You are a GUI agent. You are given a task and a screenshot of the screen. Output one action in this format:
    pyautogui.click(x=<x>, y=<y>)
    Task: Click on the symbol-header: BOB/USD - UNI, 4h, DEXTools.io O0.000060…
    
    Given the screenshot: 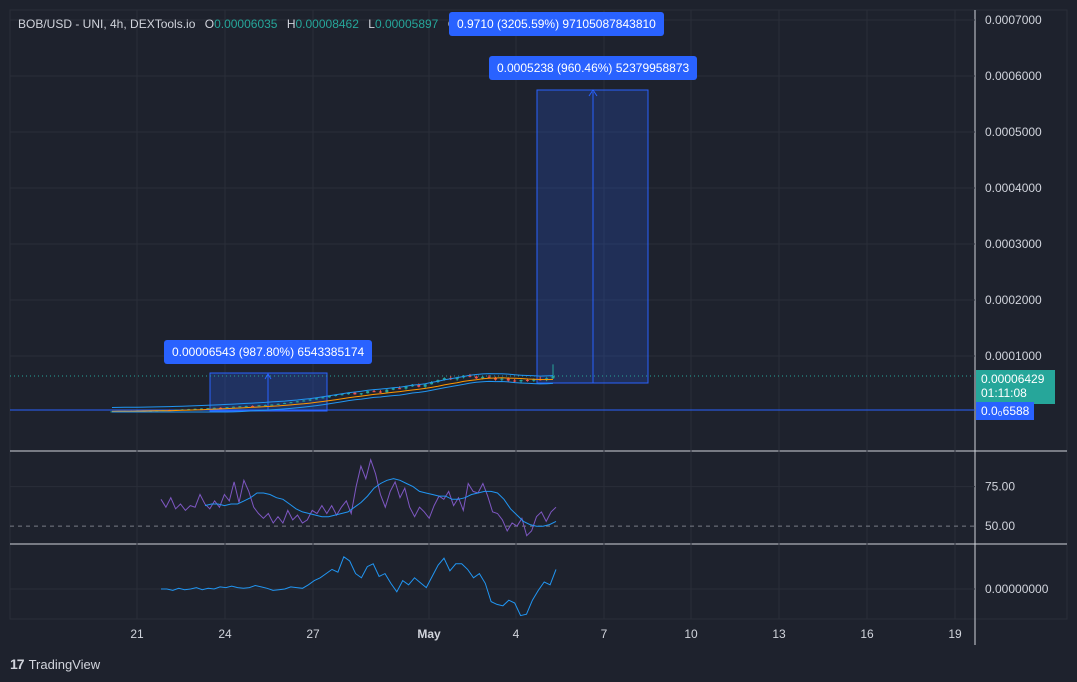 What is the action you would take?
    pyautogui.click(x=237, y=24)
    